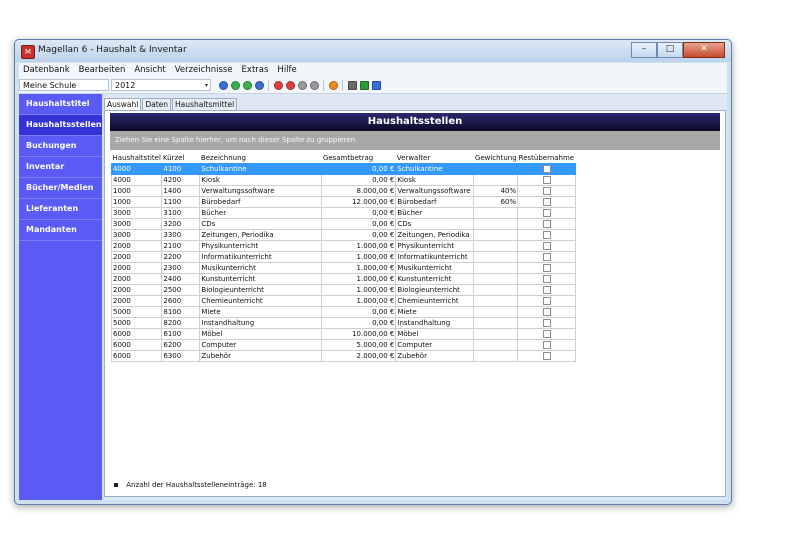 The image size is (800, 547). I want to click on cell-bezeichnung: Zubehör, so click(261, 356).